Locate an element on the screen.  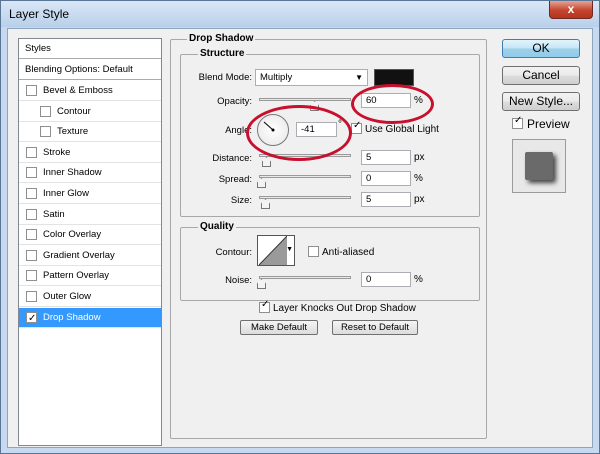
style-item-label: Inner Shadow is located at coordinates (72, 173).